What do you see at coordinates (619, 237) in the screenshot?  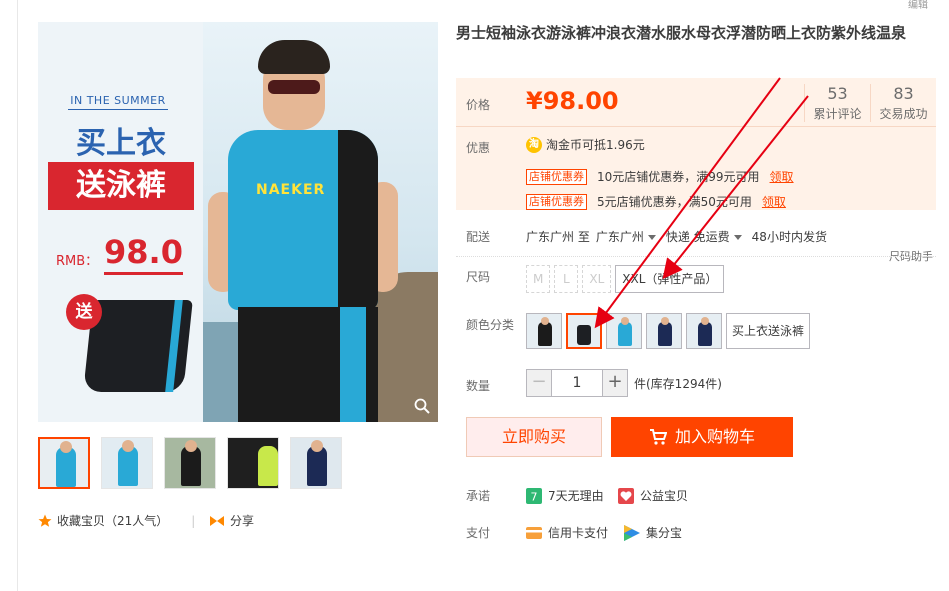 I see `ship-to: 广东广州` at bounding box center [619, 237].